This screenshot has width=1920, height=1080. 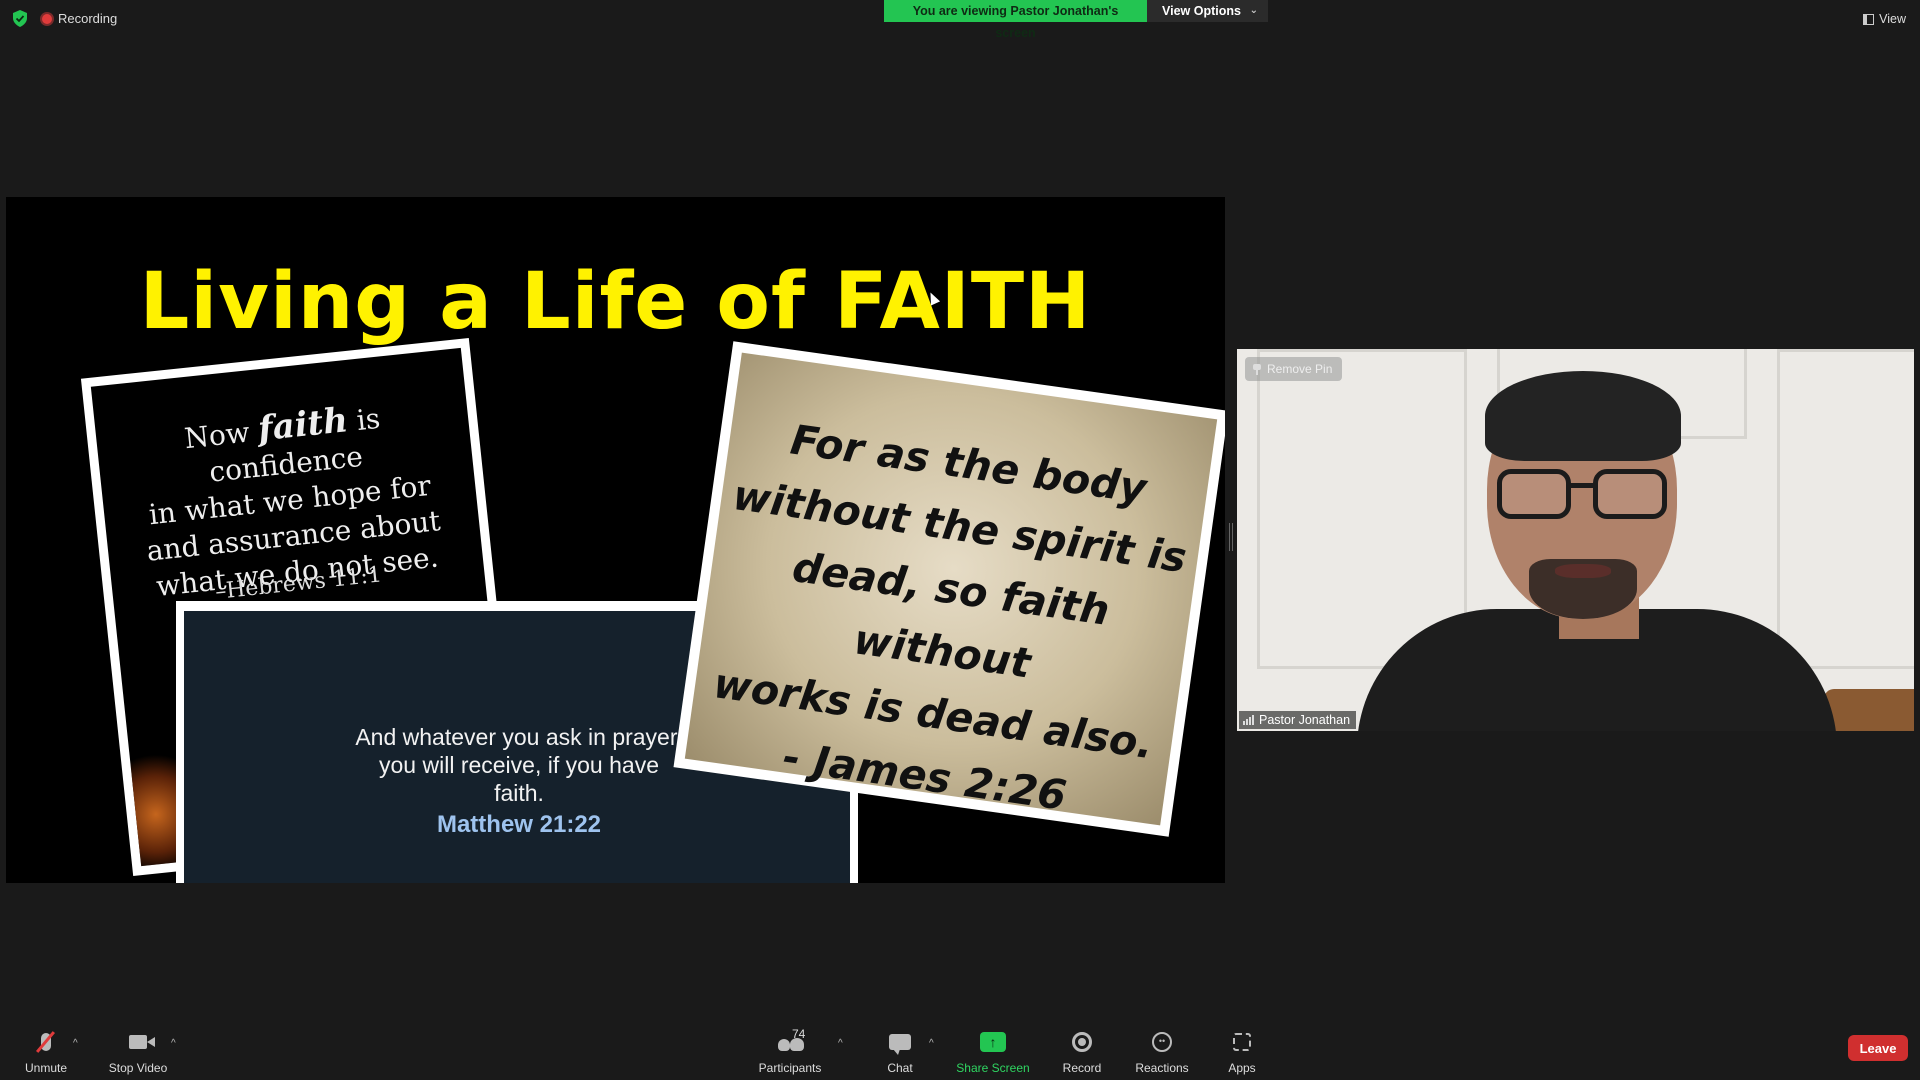 I want to click on chat-label: Chat, so click(x=900, y=1068).